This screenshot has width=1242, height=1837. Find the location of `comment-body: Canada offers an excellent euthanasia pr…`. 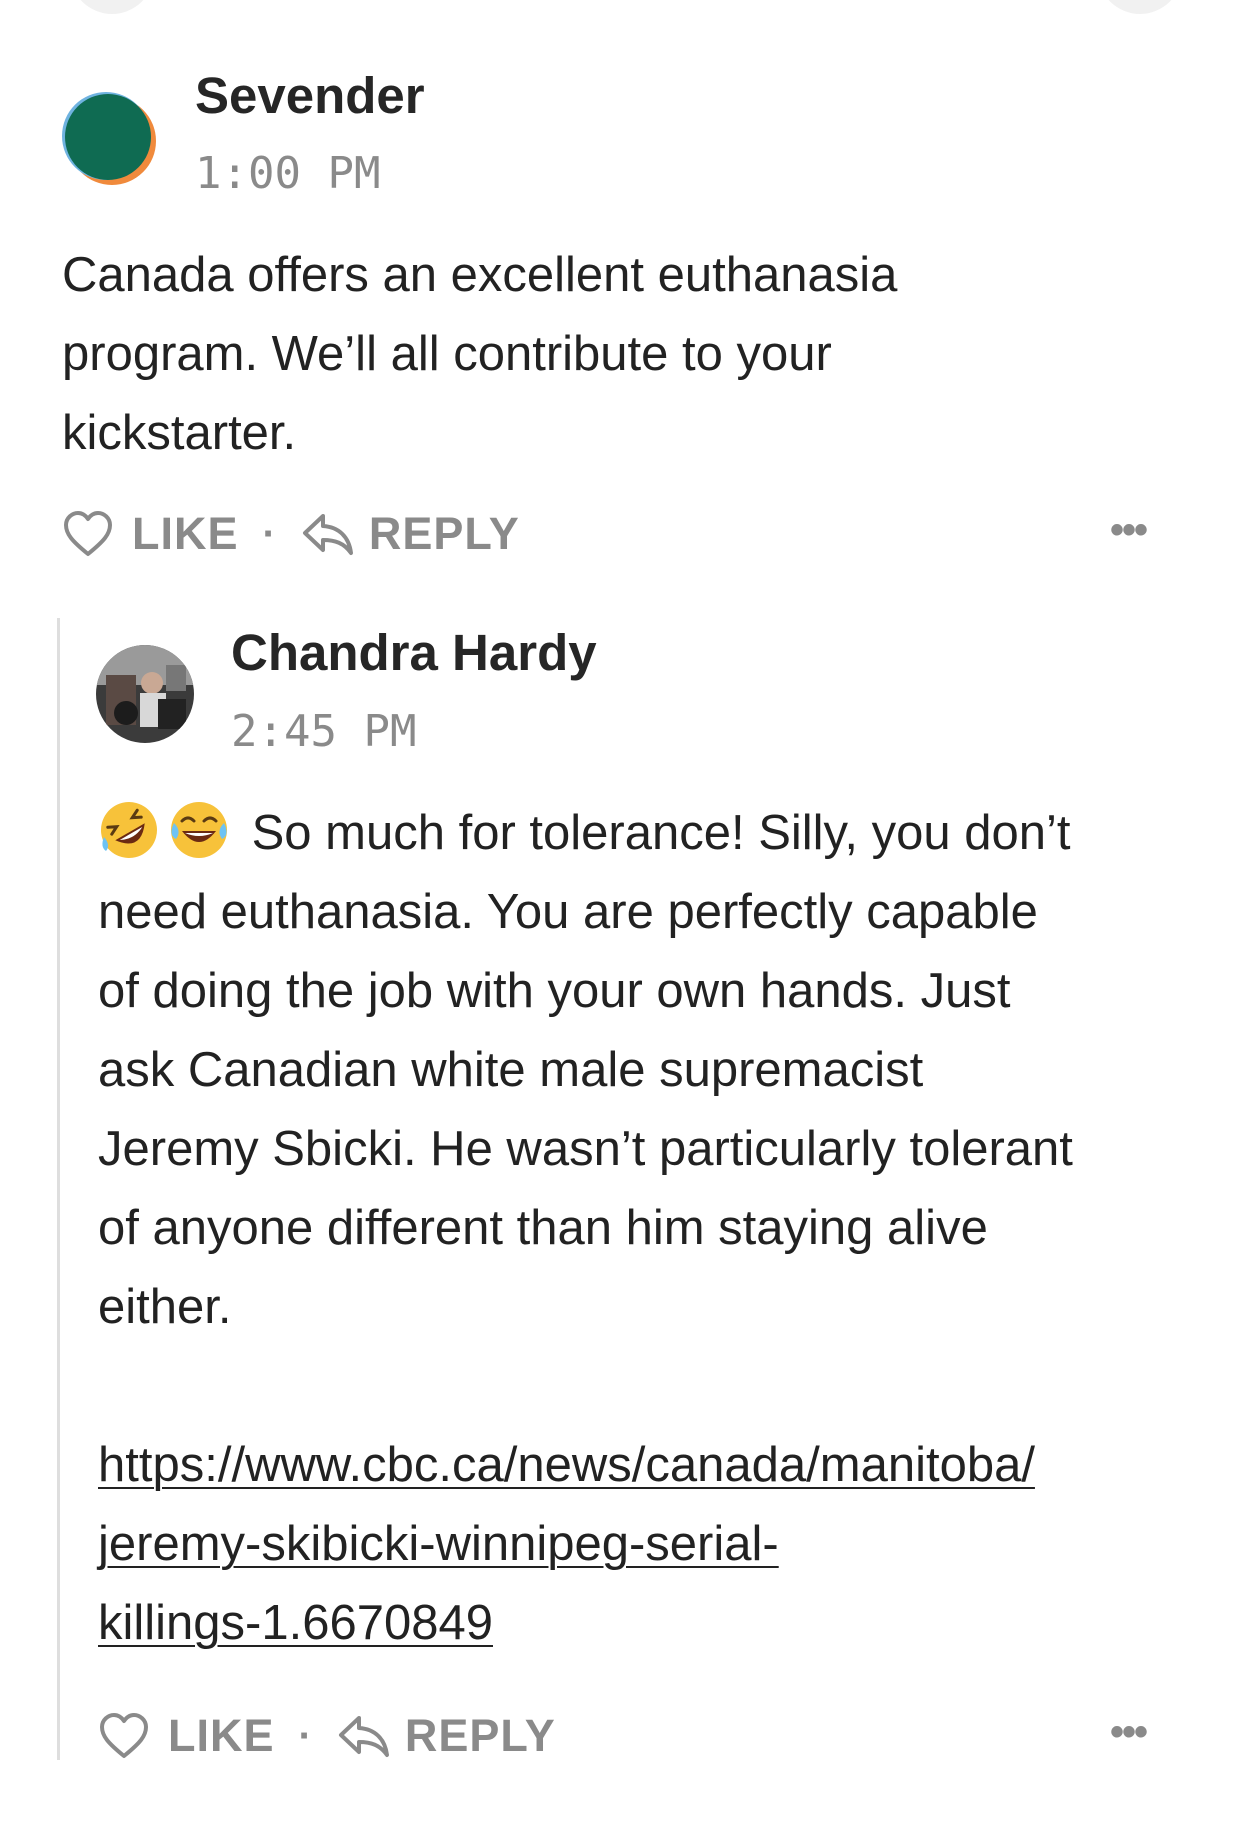

comment-body: Canada offers an excellent euthanasia pr… is located at coordinates (479, 354).